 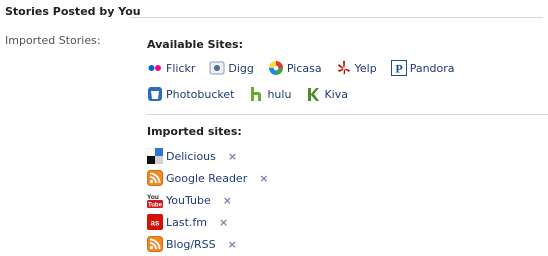 What do you see at coordinates (304, 68) in the screenshot?
I see `site-label: Picasa` at bounding box center [304, 68].